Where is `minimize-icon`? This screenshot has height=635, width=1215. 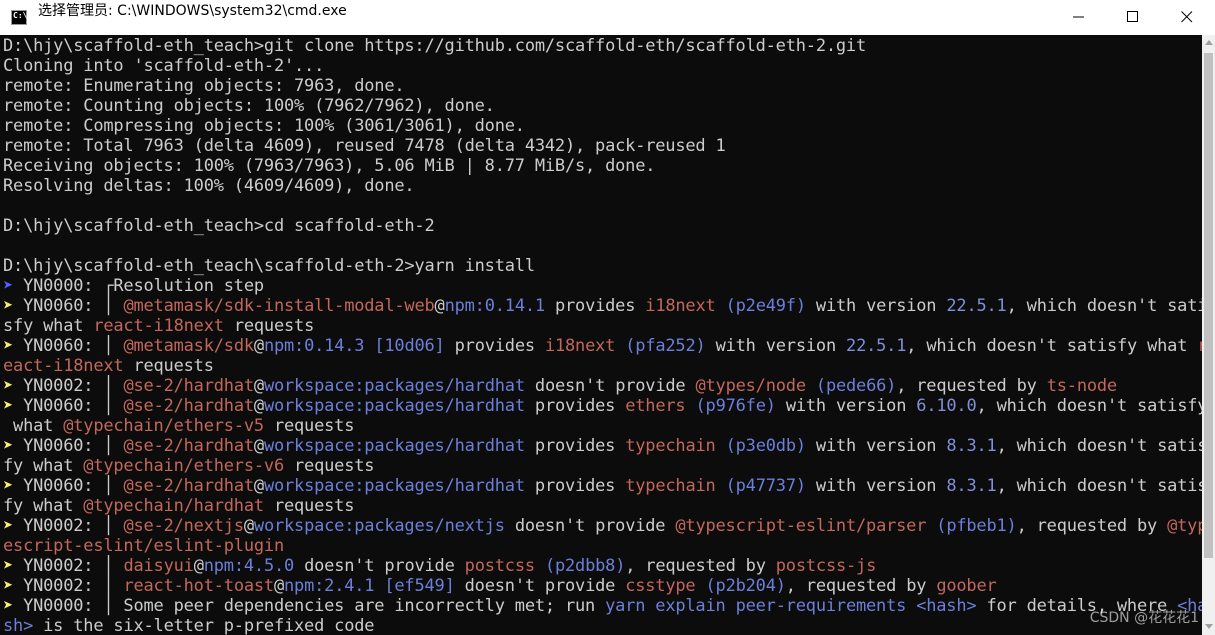 minimize-icon is located at coordinates (1078, 17).